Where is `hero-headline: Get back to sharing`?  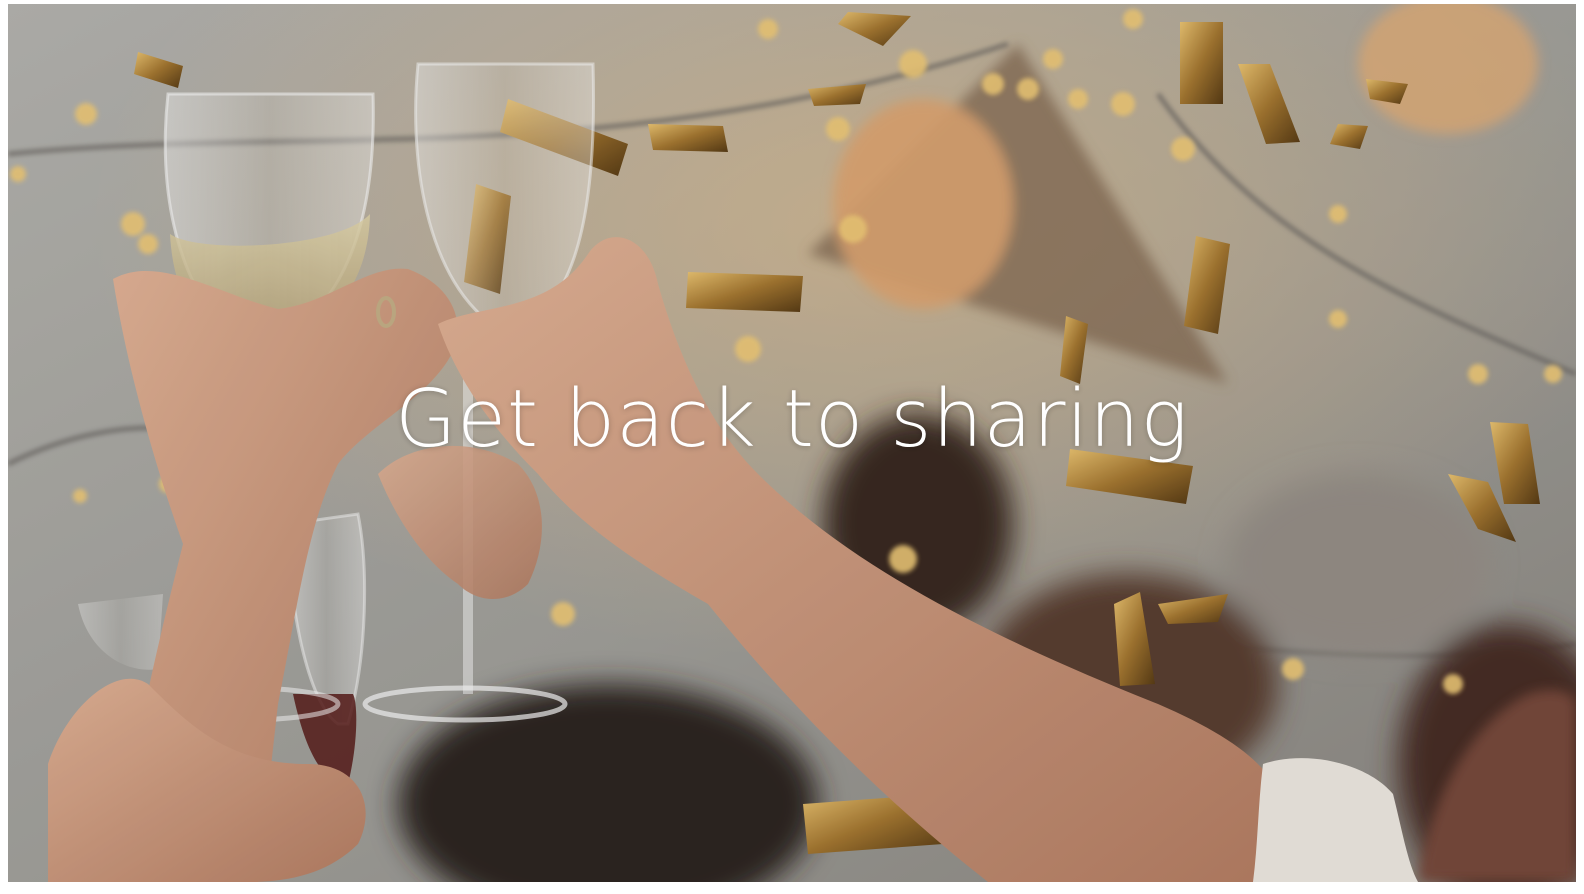
hero-headline: Get back to sharing is located at coordinates (792, 419).